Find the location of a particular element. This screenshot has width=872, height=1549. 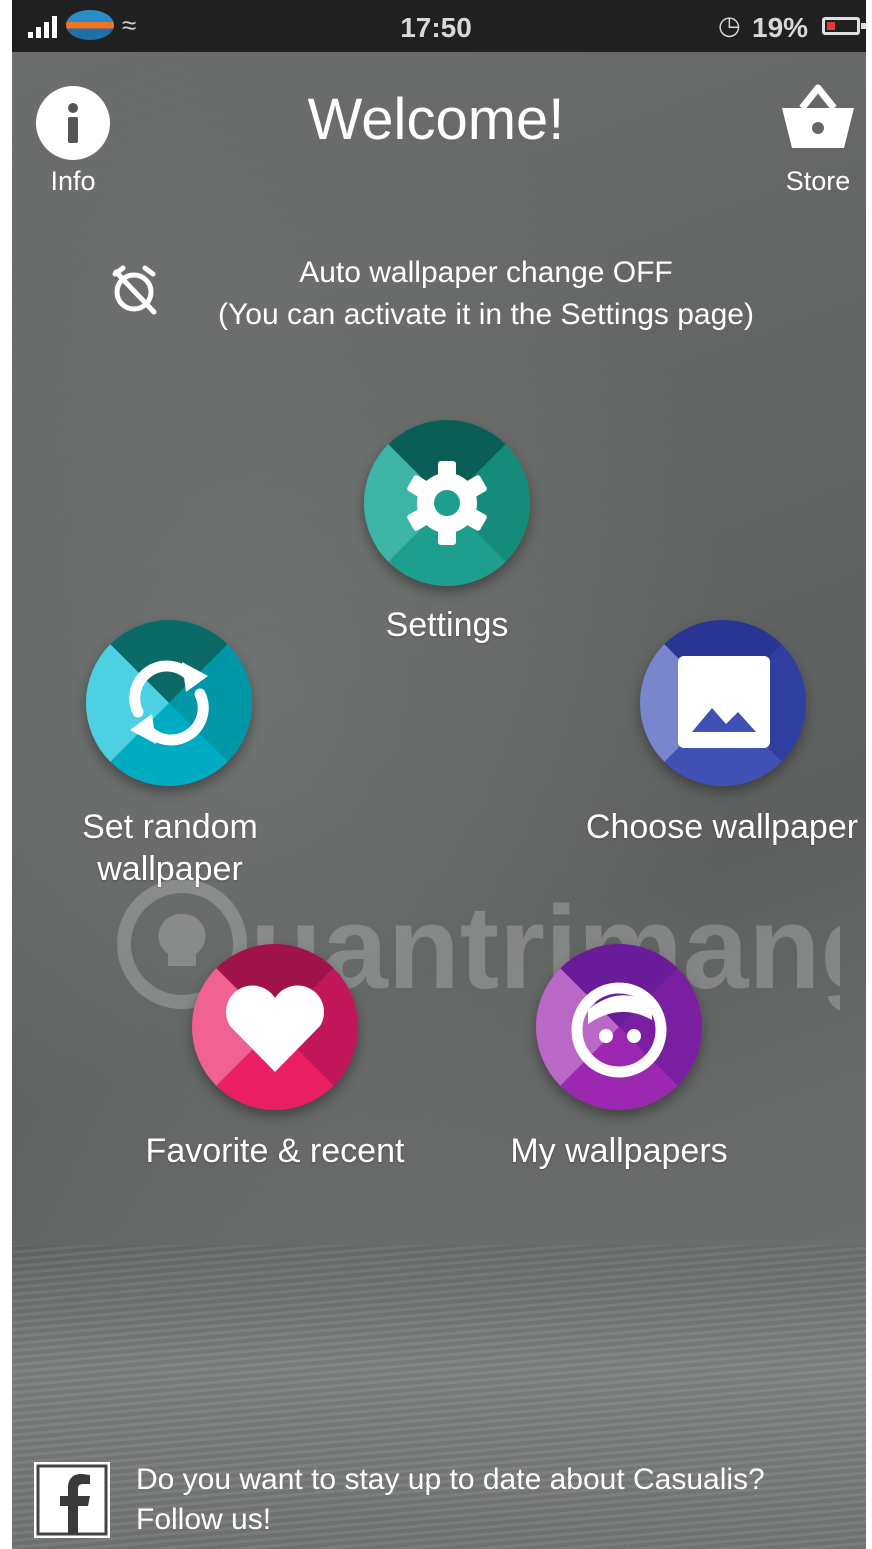

mywallpapers-circle-graphic is located at coordinates (619, 1027).